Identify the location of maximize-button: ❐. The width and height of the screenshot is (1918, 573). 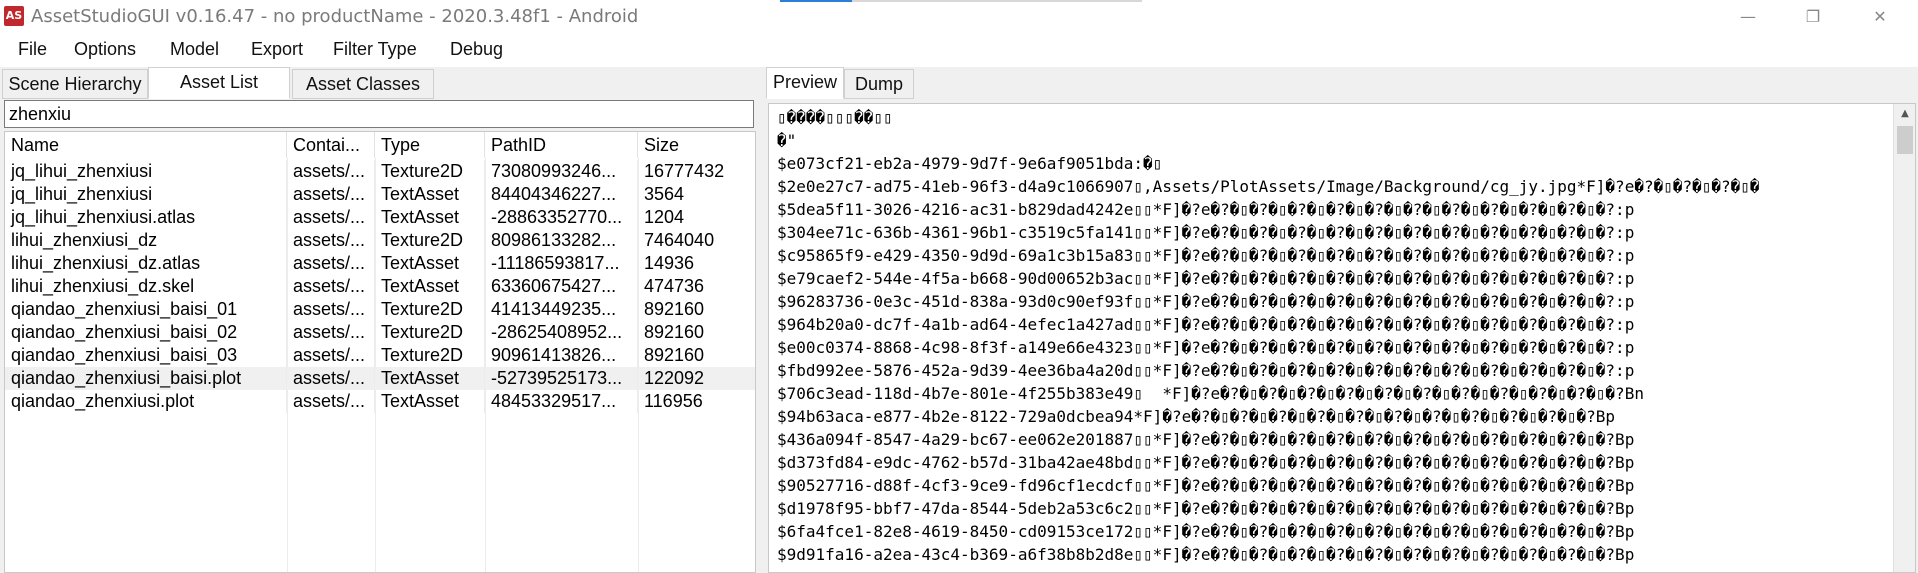
(1813, 16).